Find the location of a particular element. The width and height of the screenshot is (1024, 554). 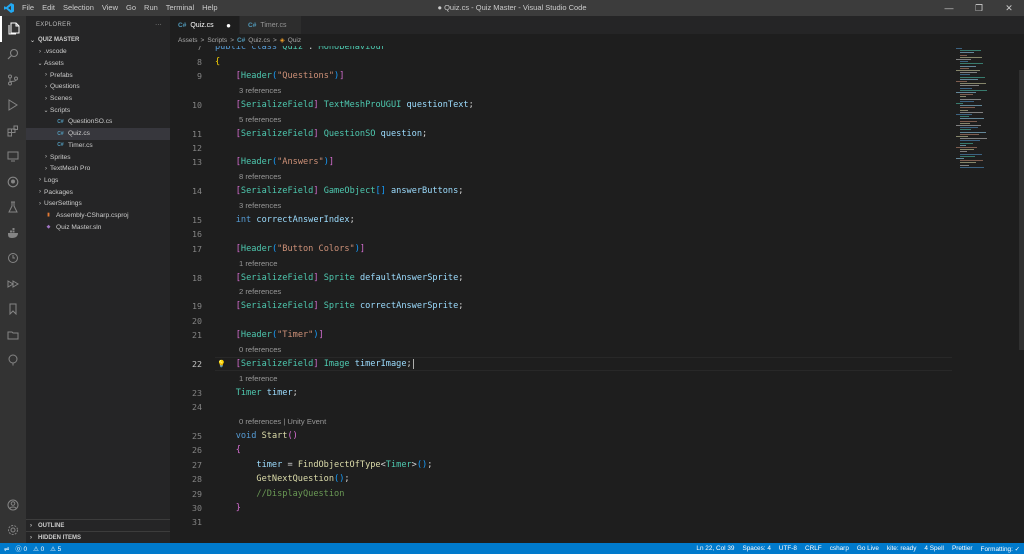

outline-section: › OUTLINE is located at coordinates (98, 525).